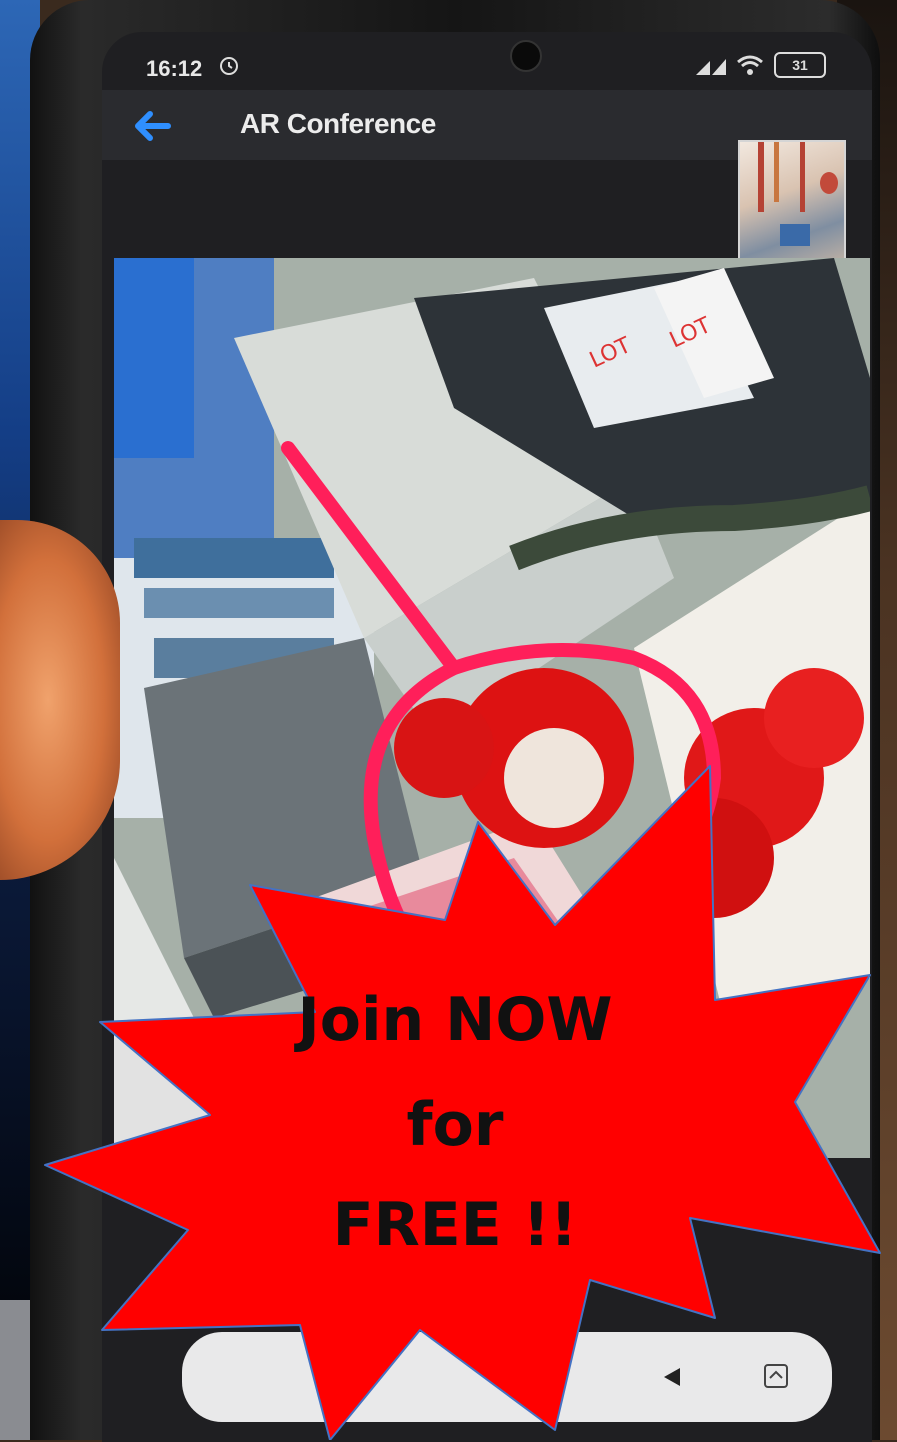  What do you see at coordinates (776, 1376) in the screenshot?
I see `rotate-screen-icon` at bounding box center [776, 1376].